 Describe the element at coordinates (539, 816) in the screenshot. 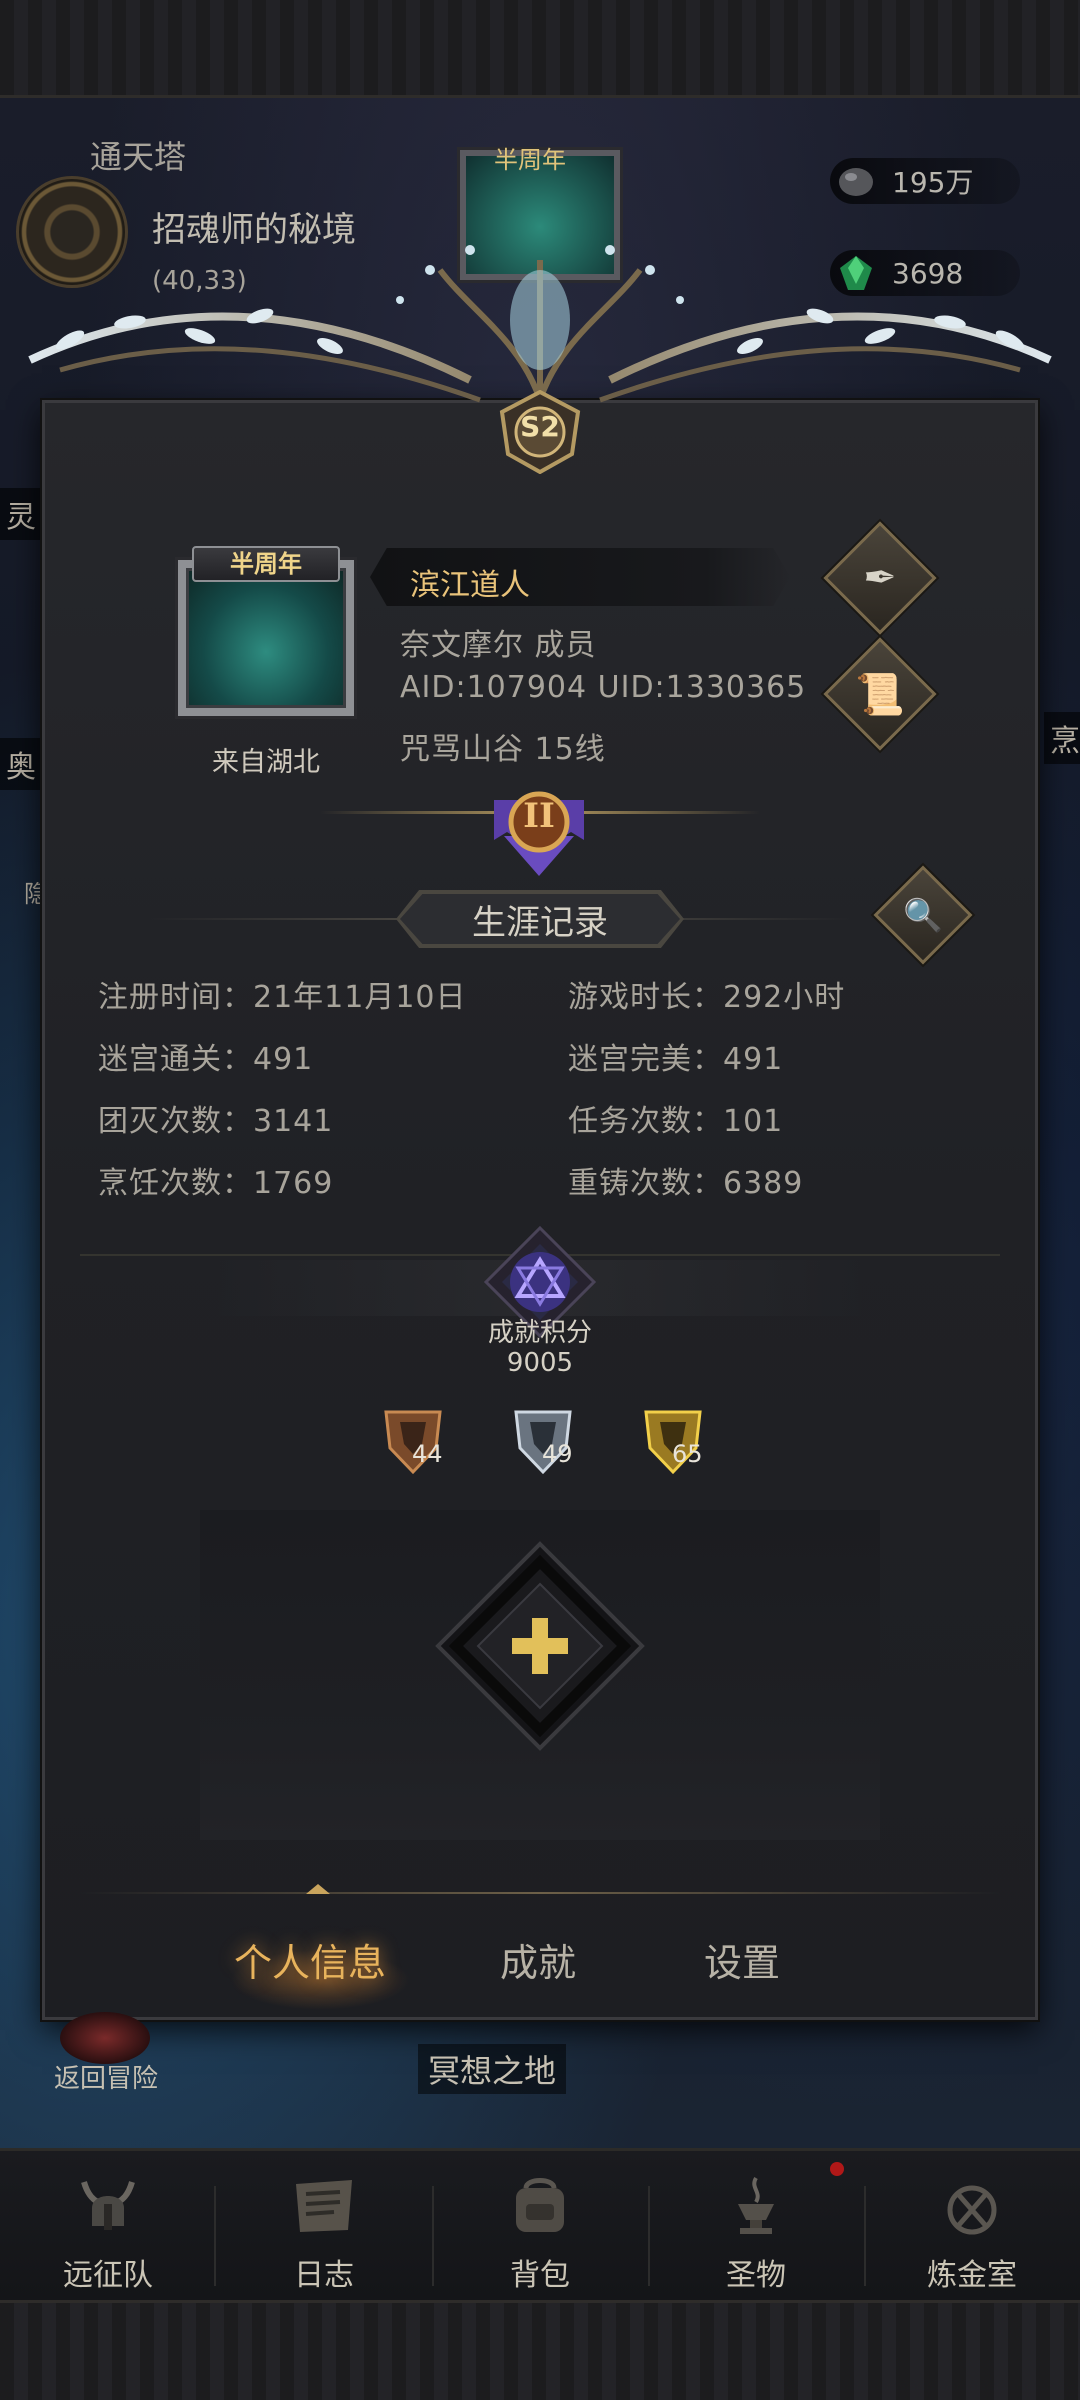

I see `rank-numeral: II` at that location.